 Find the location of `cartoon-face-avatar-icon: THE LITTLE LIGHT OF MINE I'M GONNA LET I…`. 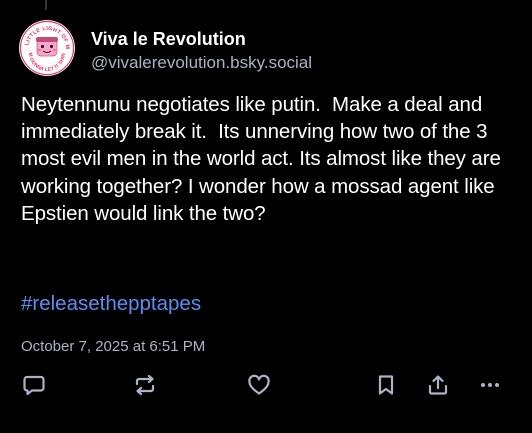

cartoon-face-avatar-icon: THE LITTLE LIGHT OF MINE I'M GONNA LET I… is located at coordinates (47, 48).